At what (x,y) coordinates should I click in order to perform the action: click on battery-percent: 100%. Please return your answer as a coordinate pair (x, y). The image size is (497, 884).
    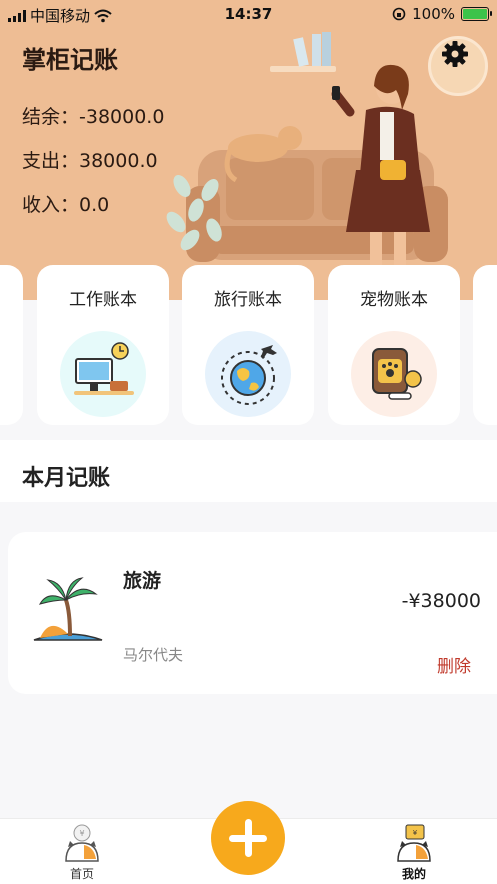
    Looking at the image, I should click on (433, 14).